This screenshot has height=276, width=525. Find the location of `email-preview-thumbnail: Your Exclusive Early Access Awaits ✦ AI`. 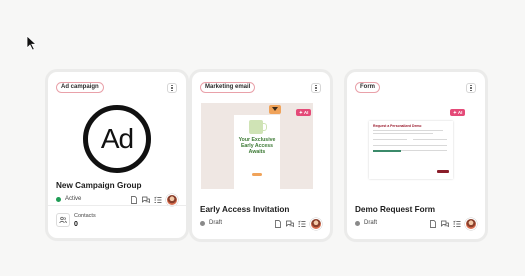

email-preview-thumbnail: Your Exclusive Early Access Awaits ✦ AI is located at coordinates (257, 146).